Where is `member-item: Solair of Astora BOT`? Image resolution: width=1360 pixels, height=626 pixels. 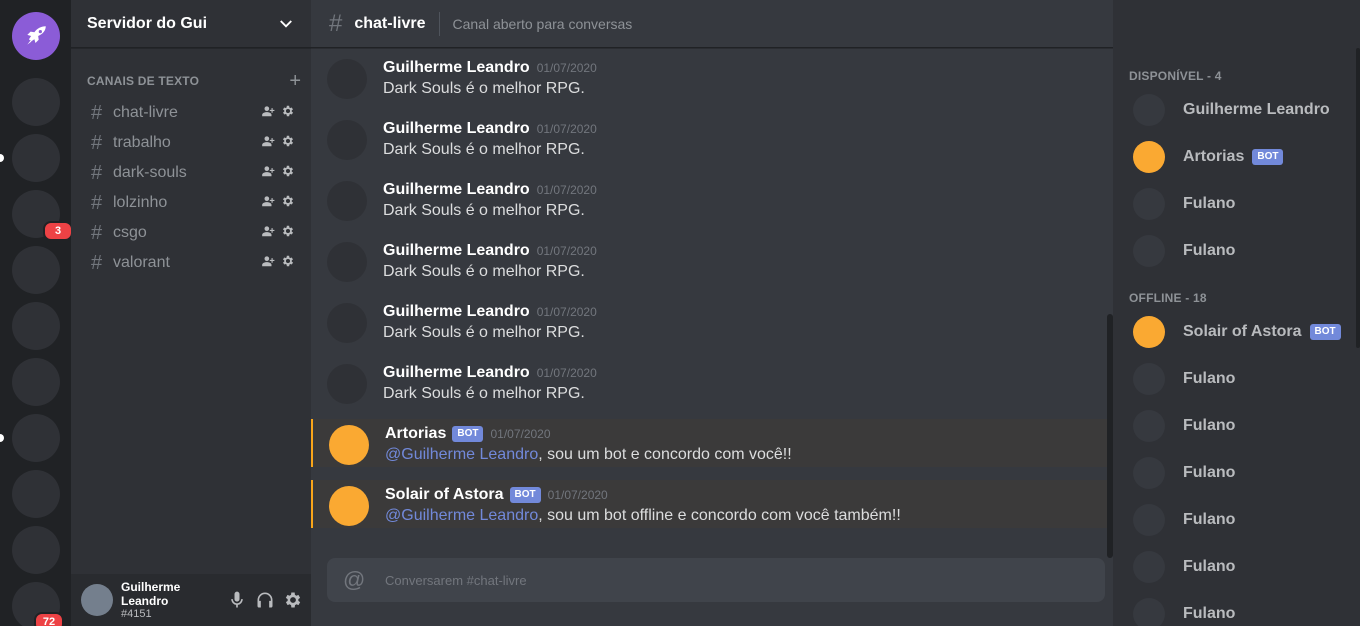 member-item: Solair of Astora BOT is located at coordinates (1237, 332).